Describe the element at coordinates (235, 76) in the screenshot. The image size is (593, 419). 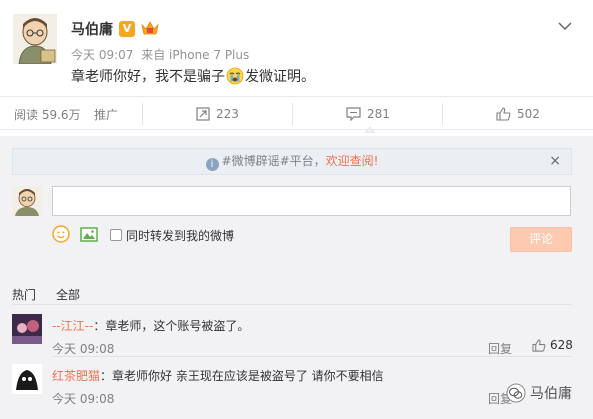
I see `crying-emoji-icon` at that location.